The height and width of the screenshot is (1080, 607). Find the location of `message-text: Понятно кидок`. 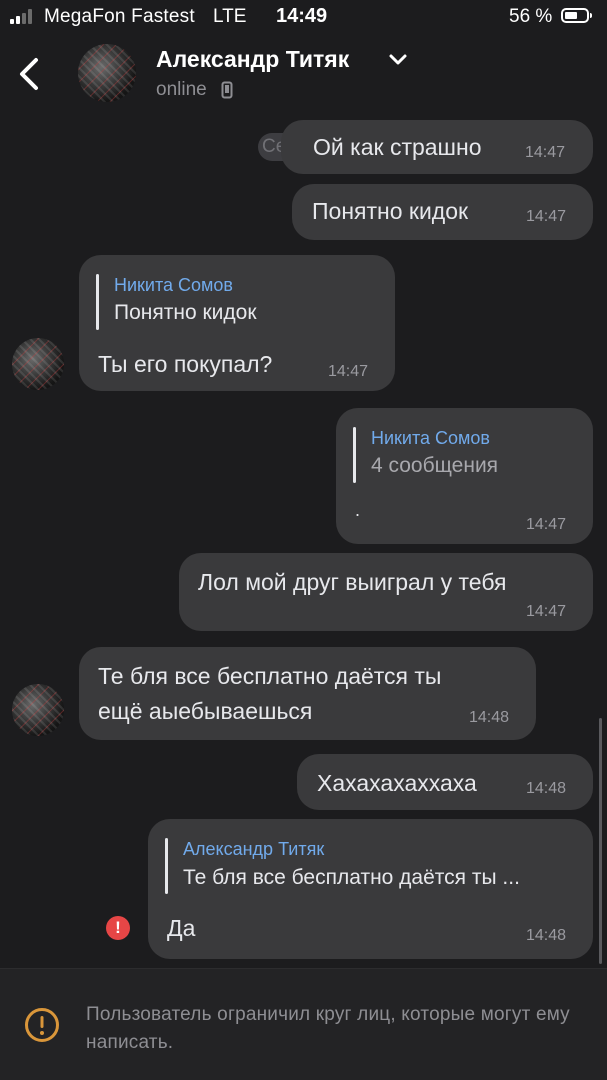

message-text: Понятно кидок is located at coordinates (390, 211).